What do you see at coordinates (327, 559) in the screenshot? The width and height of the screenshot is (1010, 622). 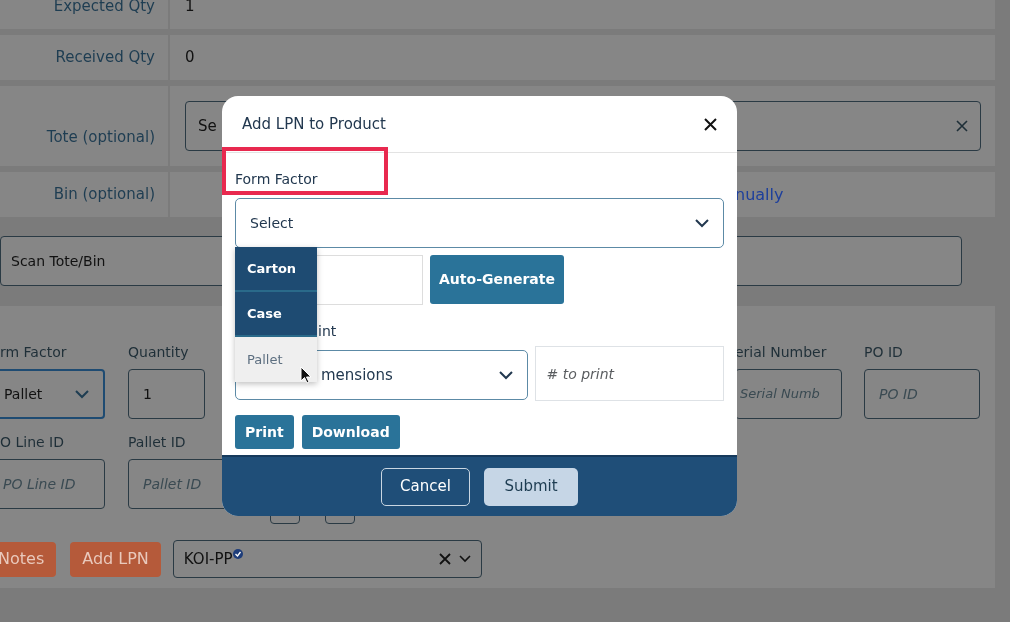 I see `product-select: KOI-PP` at bounding box center [327, 559].